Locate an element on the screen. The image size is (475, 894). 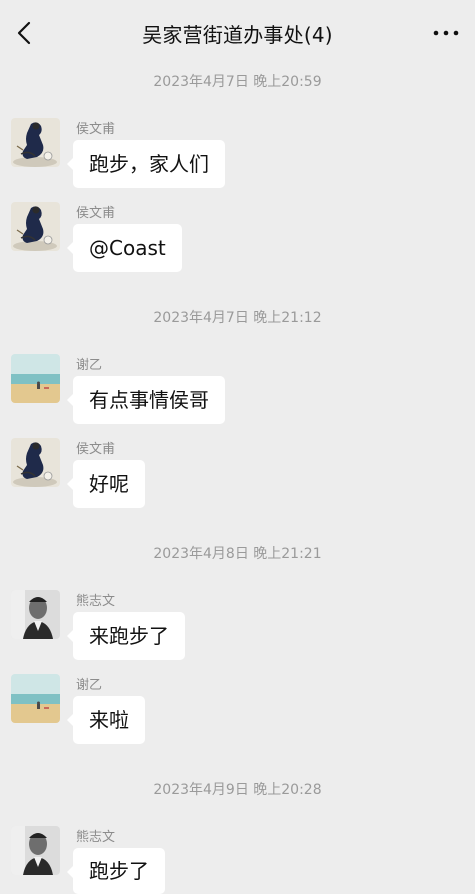
timestamp: 2023年4月7日 晚上21:12 is located at coordinates (237, 318).